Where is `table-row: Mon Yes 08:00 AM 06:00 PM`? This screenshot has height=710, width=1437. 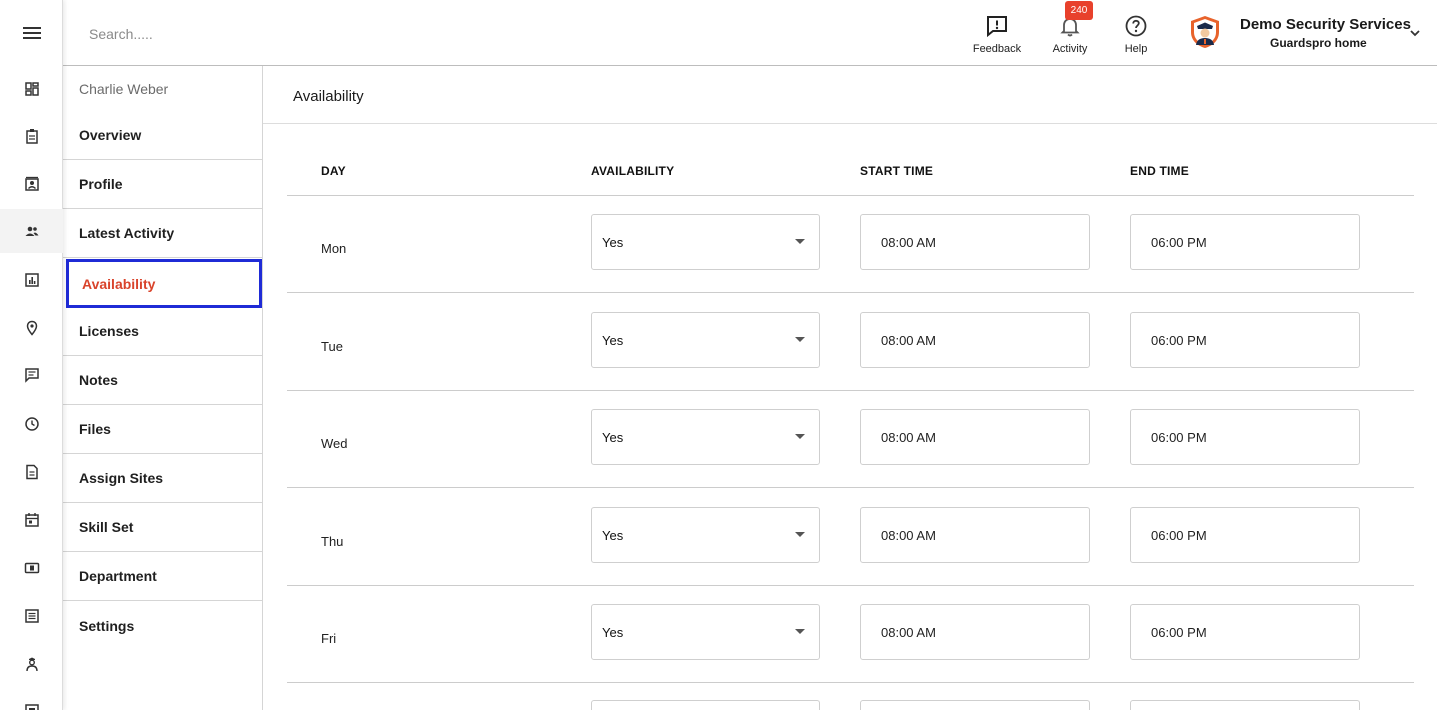
table-row: Mon Yes 08:00 AM 06:00 PM is located at coordinates (850, 244).